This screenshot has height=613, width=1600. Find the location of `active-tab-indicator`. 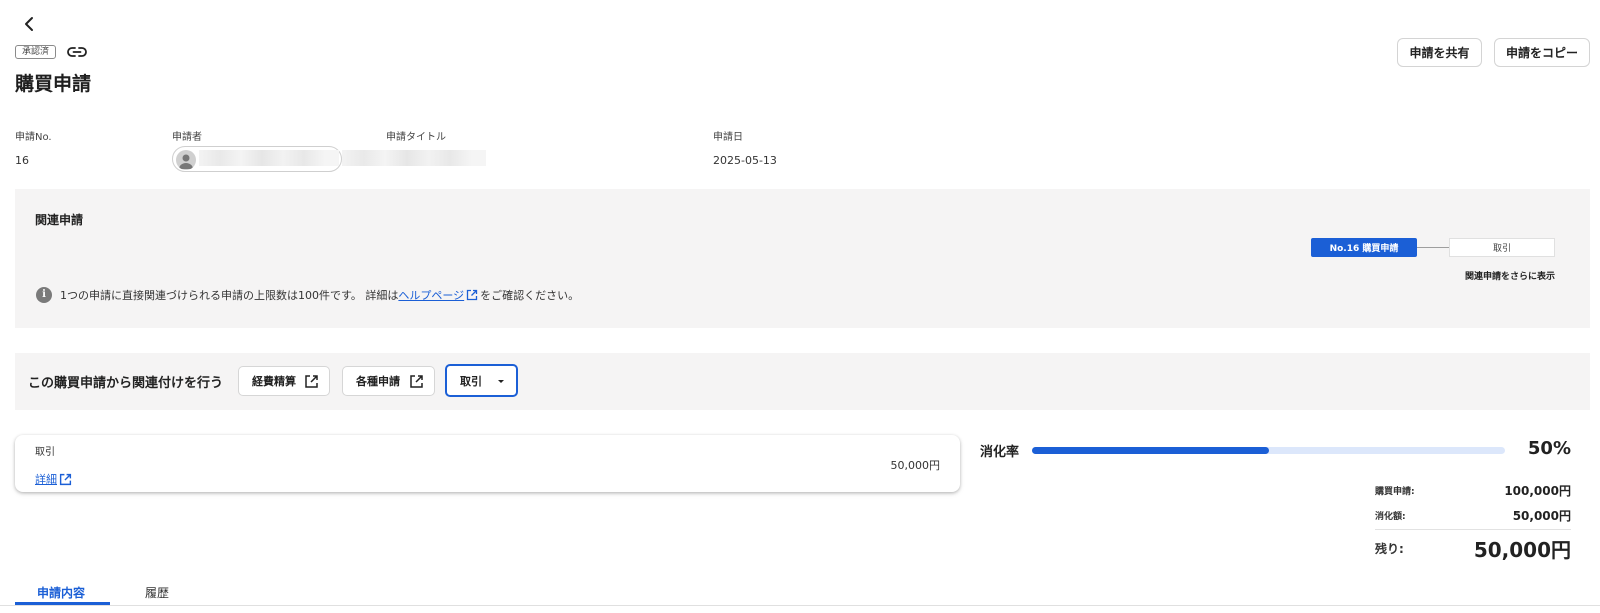

active-tab-indicator is located at coordinates (62, 603).